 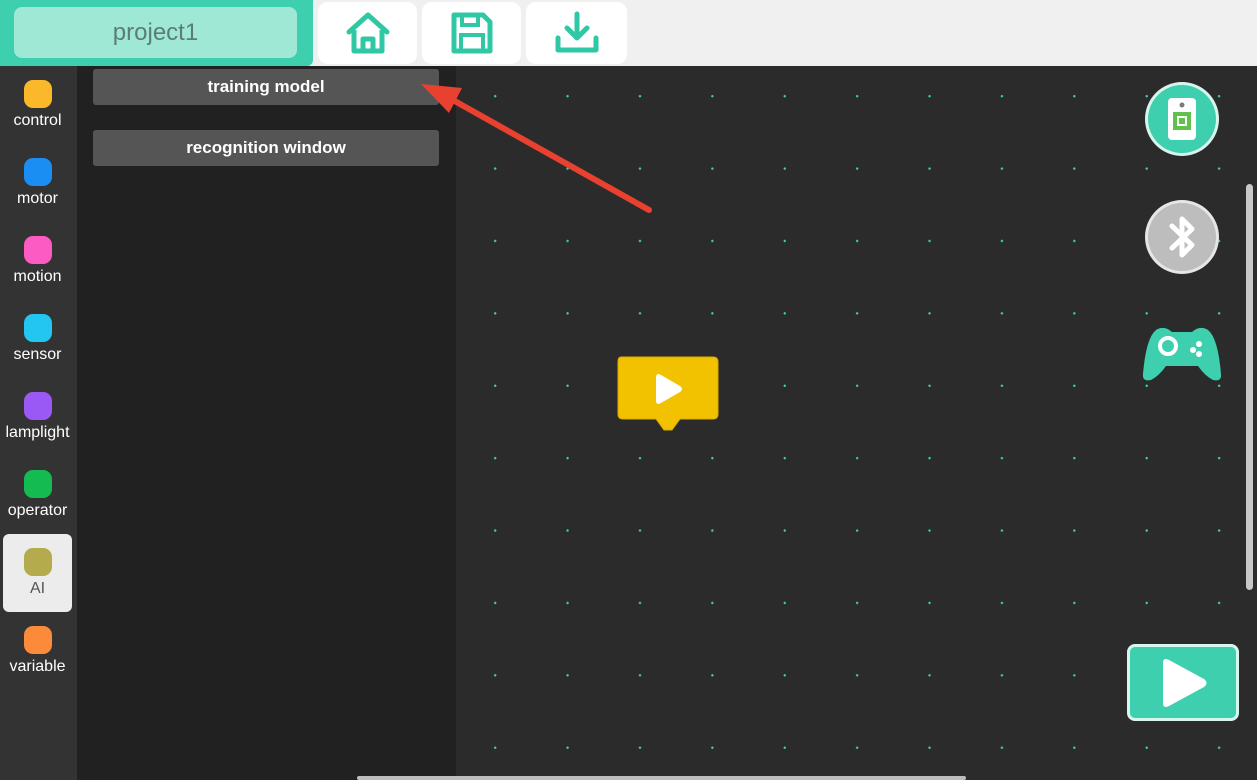 I want to click on category-ai: AI, so click(x=37, y=573).